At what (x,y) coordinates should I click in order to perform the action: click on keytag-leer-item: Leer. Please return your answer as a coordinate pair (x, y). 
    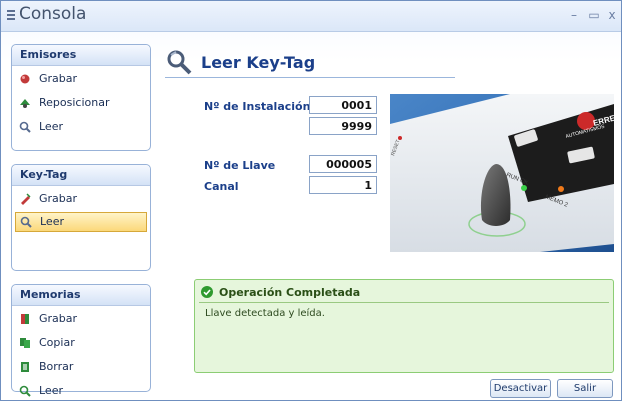
    Looking at the image, I should click on (81, 222).